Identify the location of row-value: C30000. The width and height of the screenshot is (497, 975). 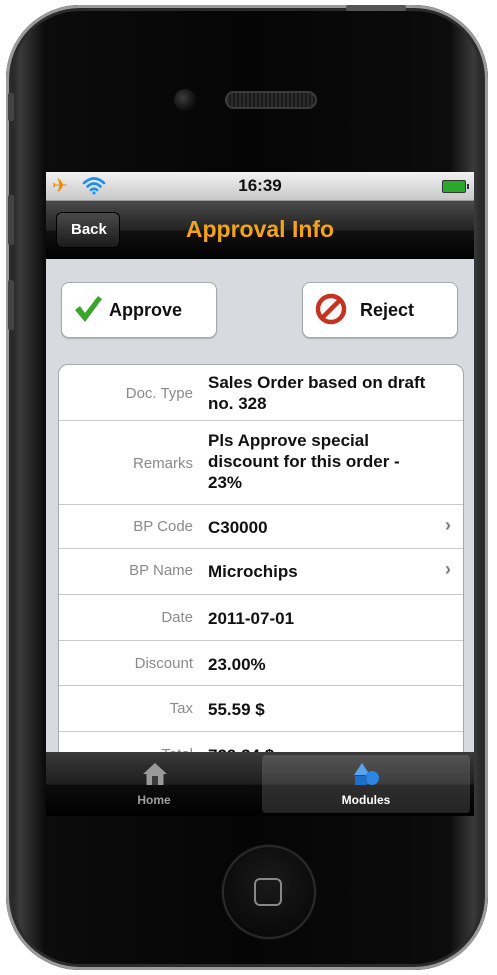
(238, 527).